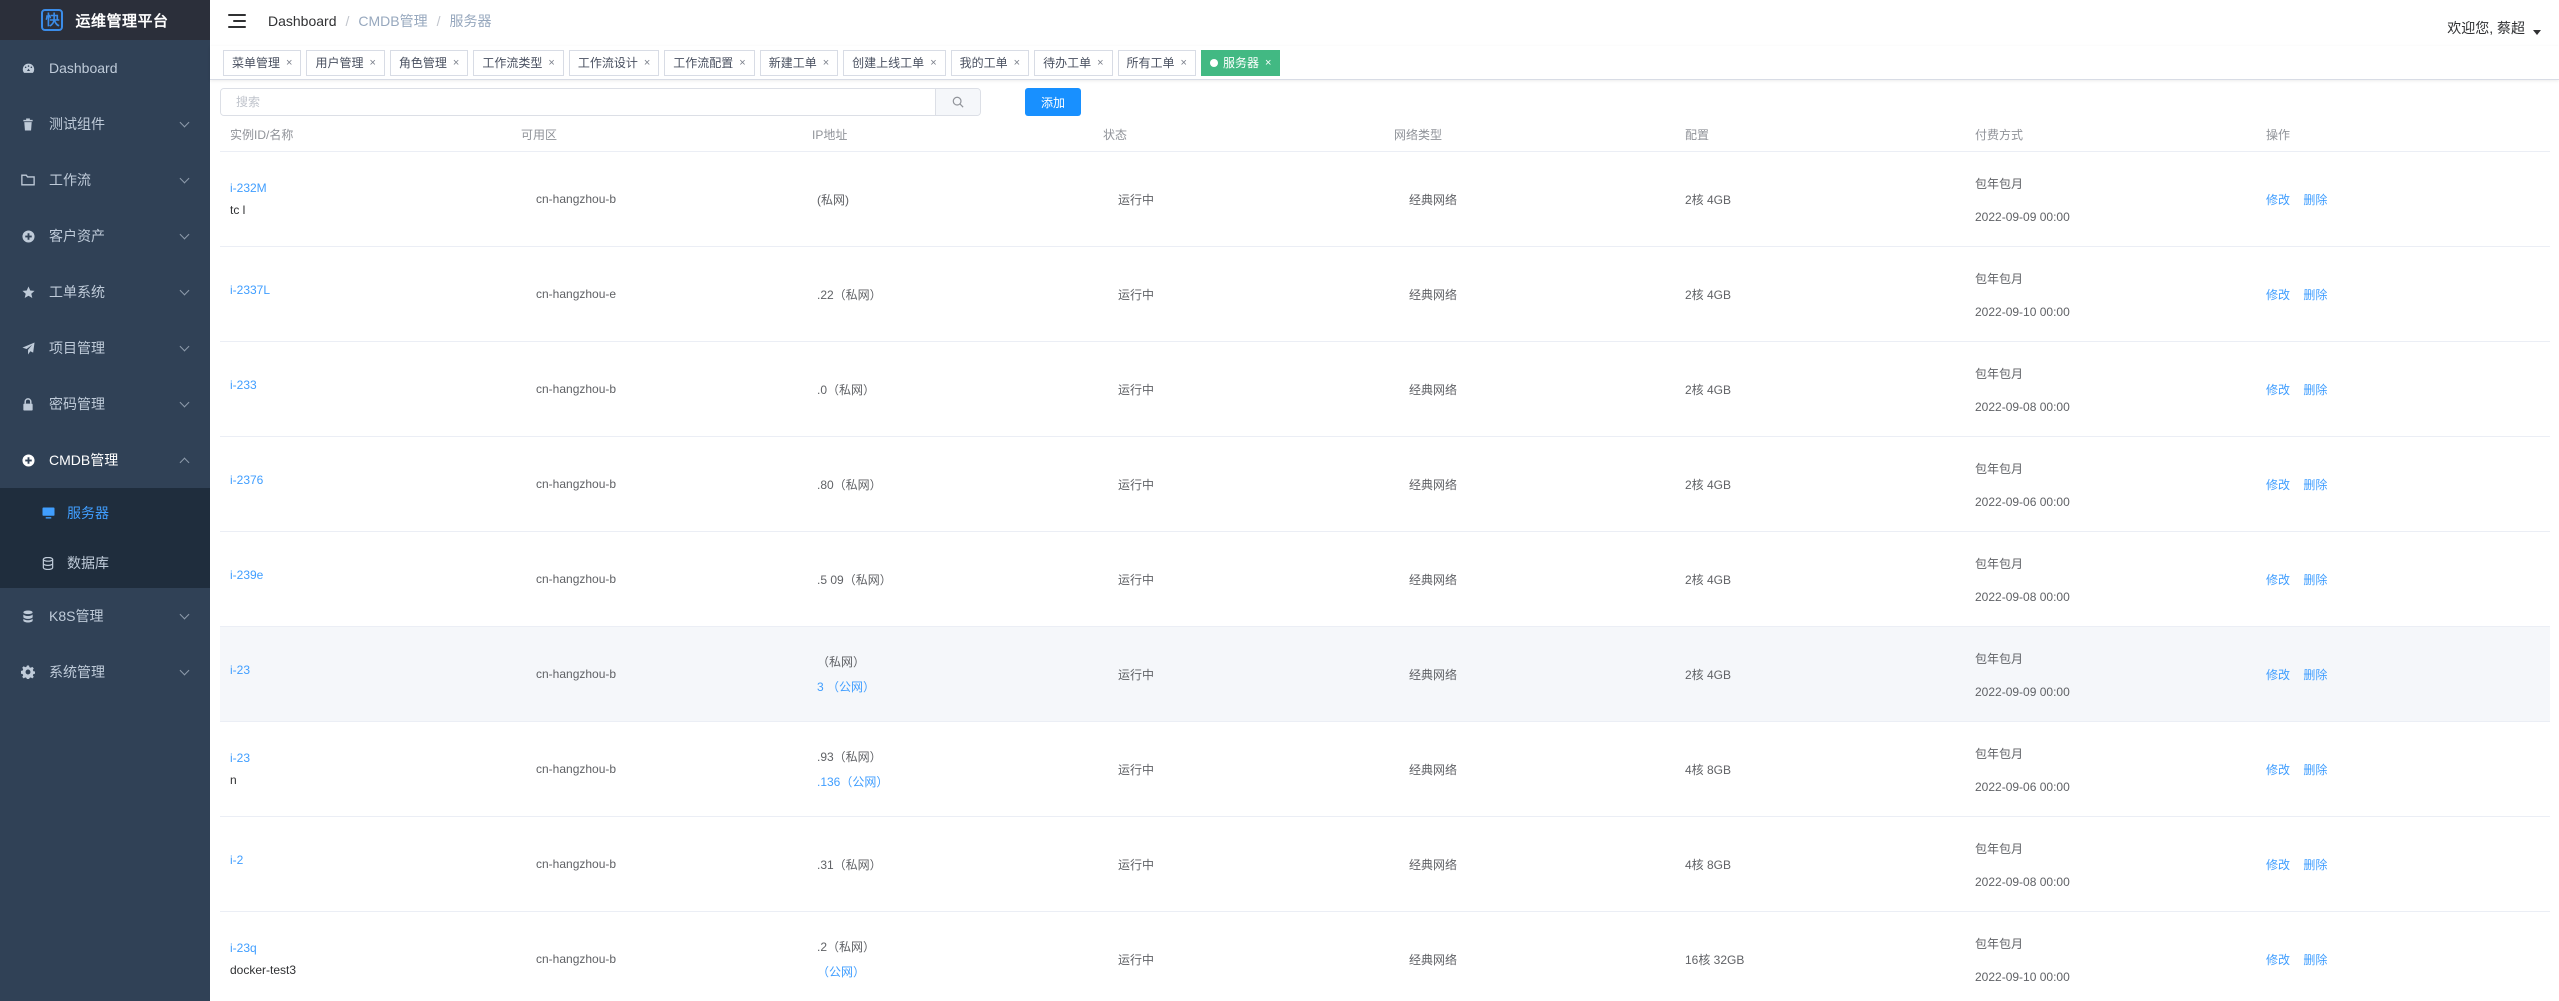 Image resolution: width=2559 pixels, height=1001 pixels. What do you see at coordinates (77, 404) in the screenshot?
I see `sidebar-item-label: 密码管理` at bounding box center [77, 404].